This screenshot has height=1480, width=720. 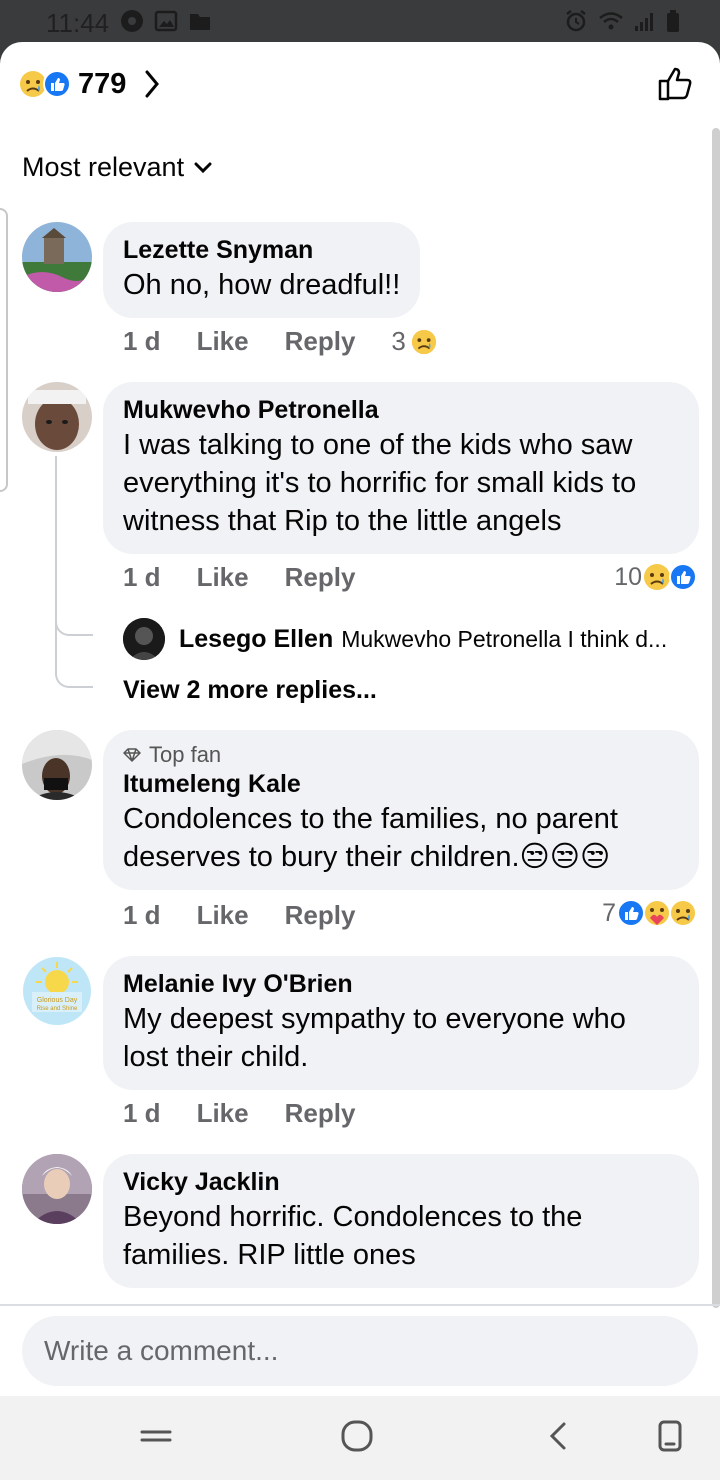 What do you see at coordinates (609, 912) in the screenshot?
I see `reaction-count: 7` at bounding box center [609, 912].